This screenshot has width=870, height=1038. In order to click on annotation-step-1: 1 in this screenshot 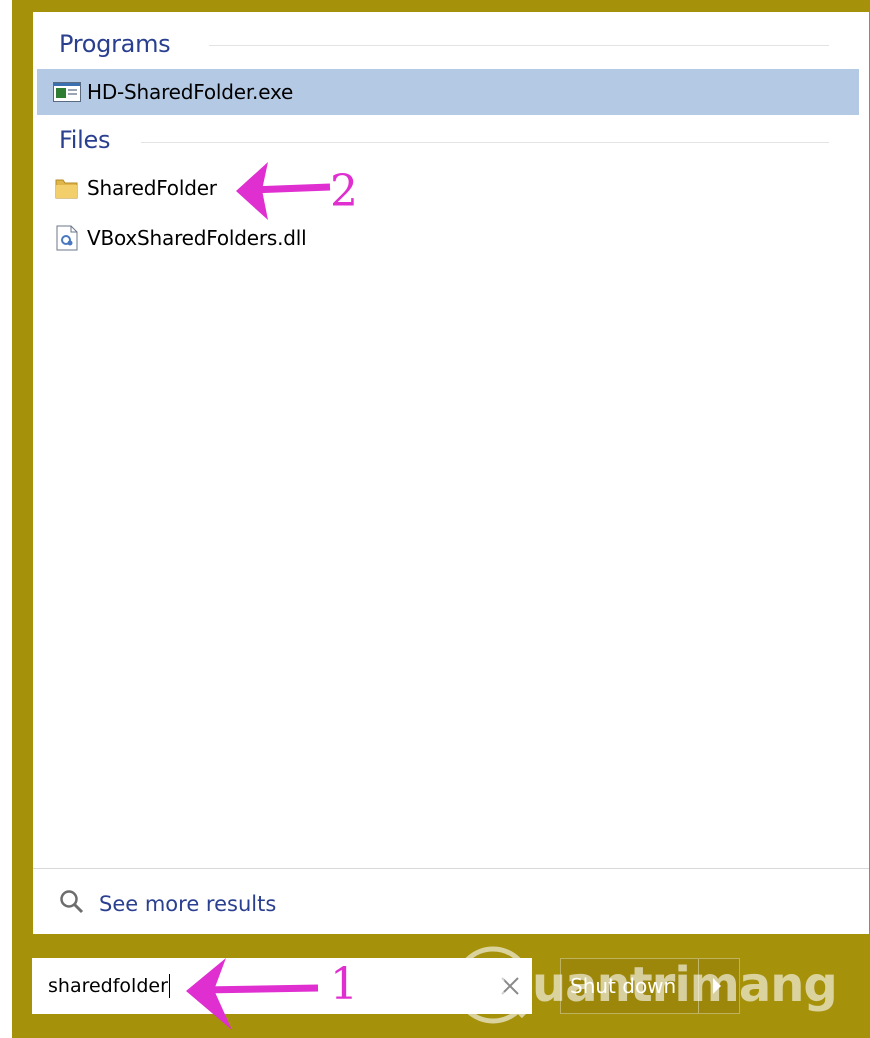, I will do `click(344, 984)`.